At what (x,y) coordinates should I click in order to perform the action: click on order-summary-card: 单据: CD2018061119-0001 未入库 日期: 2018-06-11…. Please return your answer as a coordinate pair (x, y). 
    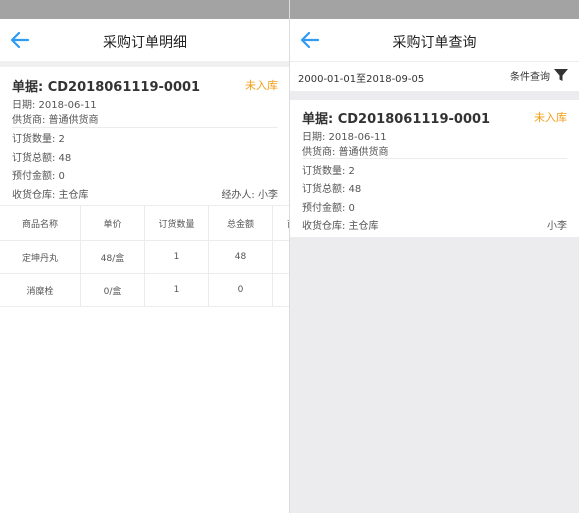
    Looking at the image, I should click on (145, 133).